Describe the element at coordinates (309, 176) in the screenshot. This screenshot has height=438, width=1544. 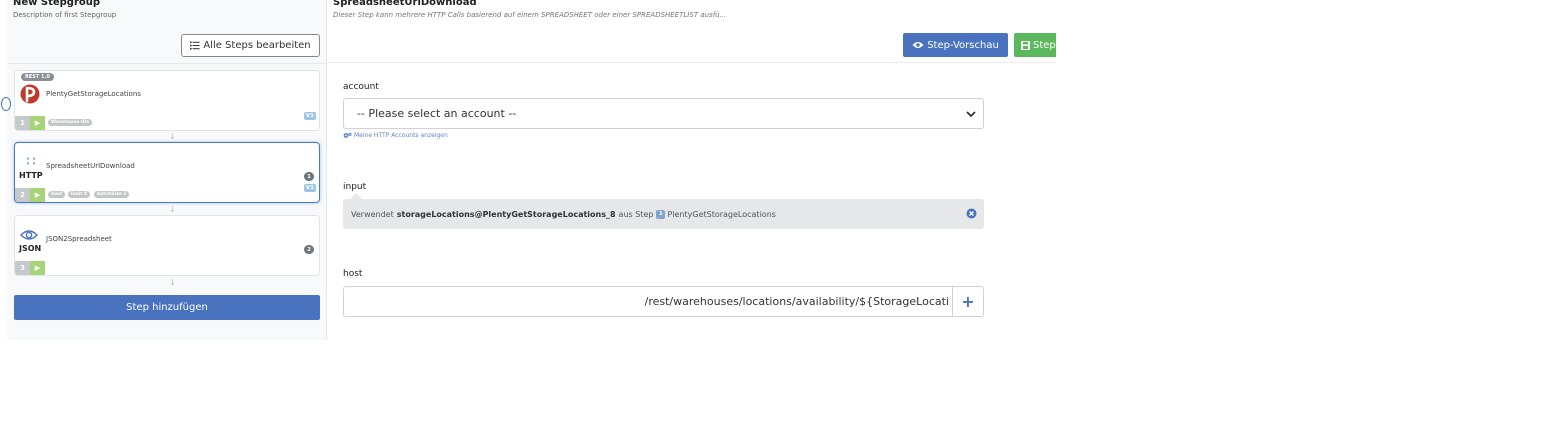
I see `reference-count-badge: 1` at that location.